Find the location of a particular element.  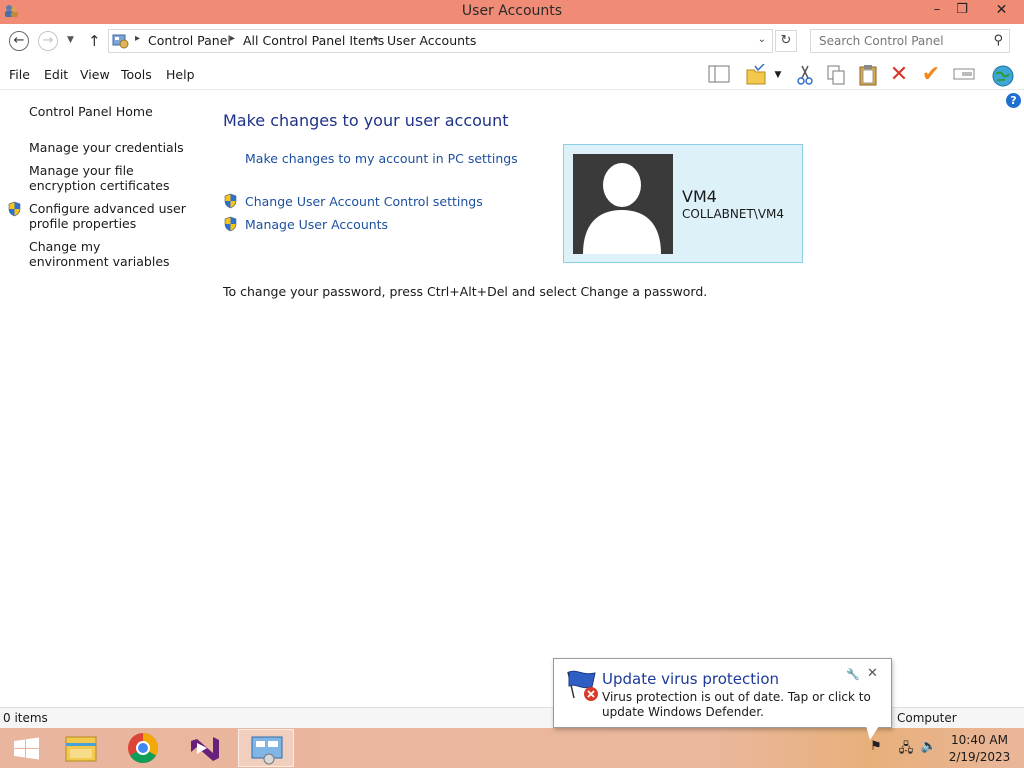

notification-close-icon: ✕ is located at coordinates (872, 673).